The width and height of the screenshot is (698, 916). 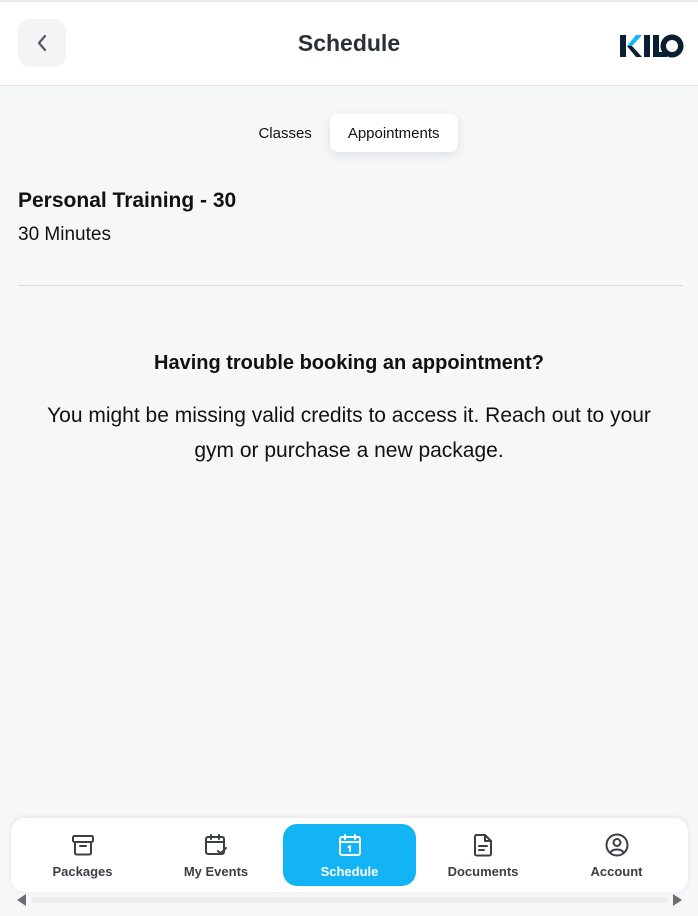 I want to click on nav-schedule-label: Schedule, so click(x=349, y=871).